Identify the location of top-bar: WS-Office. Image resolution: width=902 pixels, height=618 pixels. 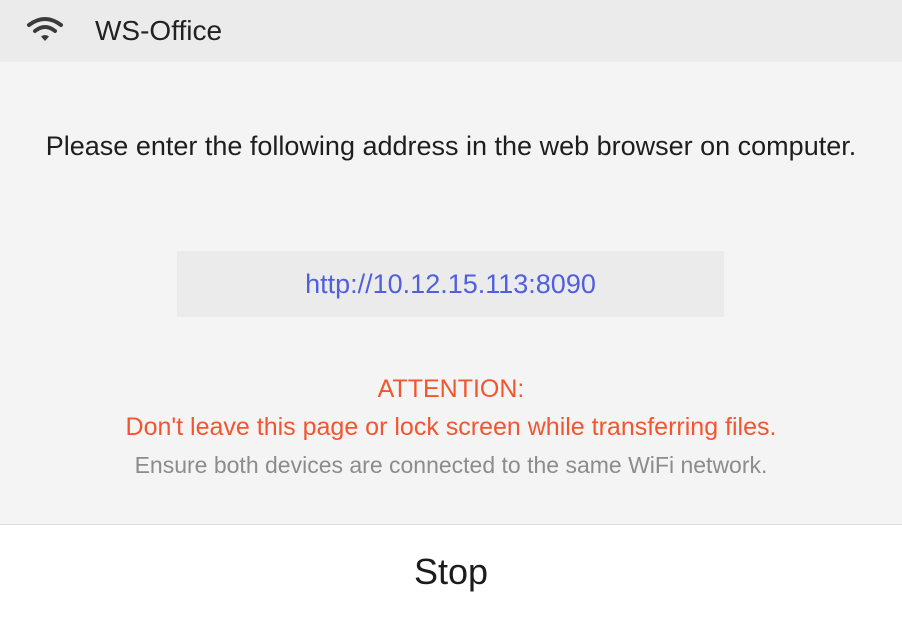
(451, 31).